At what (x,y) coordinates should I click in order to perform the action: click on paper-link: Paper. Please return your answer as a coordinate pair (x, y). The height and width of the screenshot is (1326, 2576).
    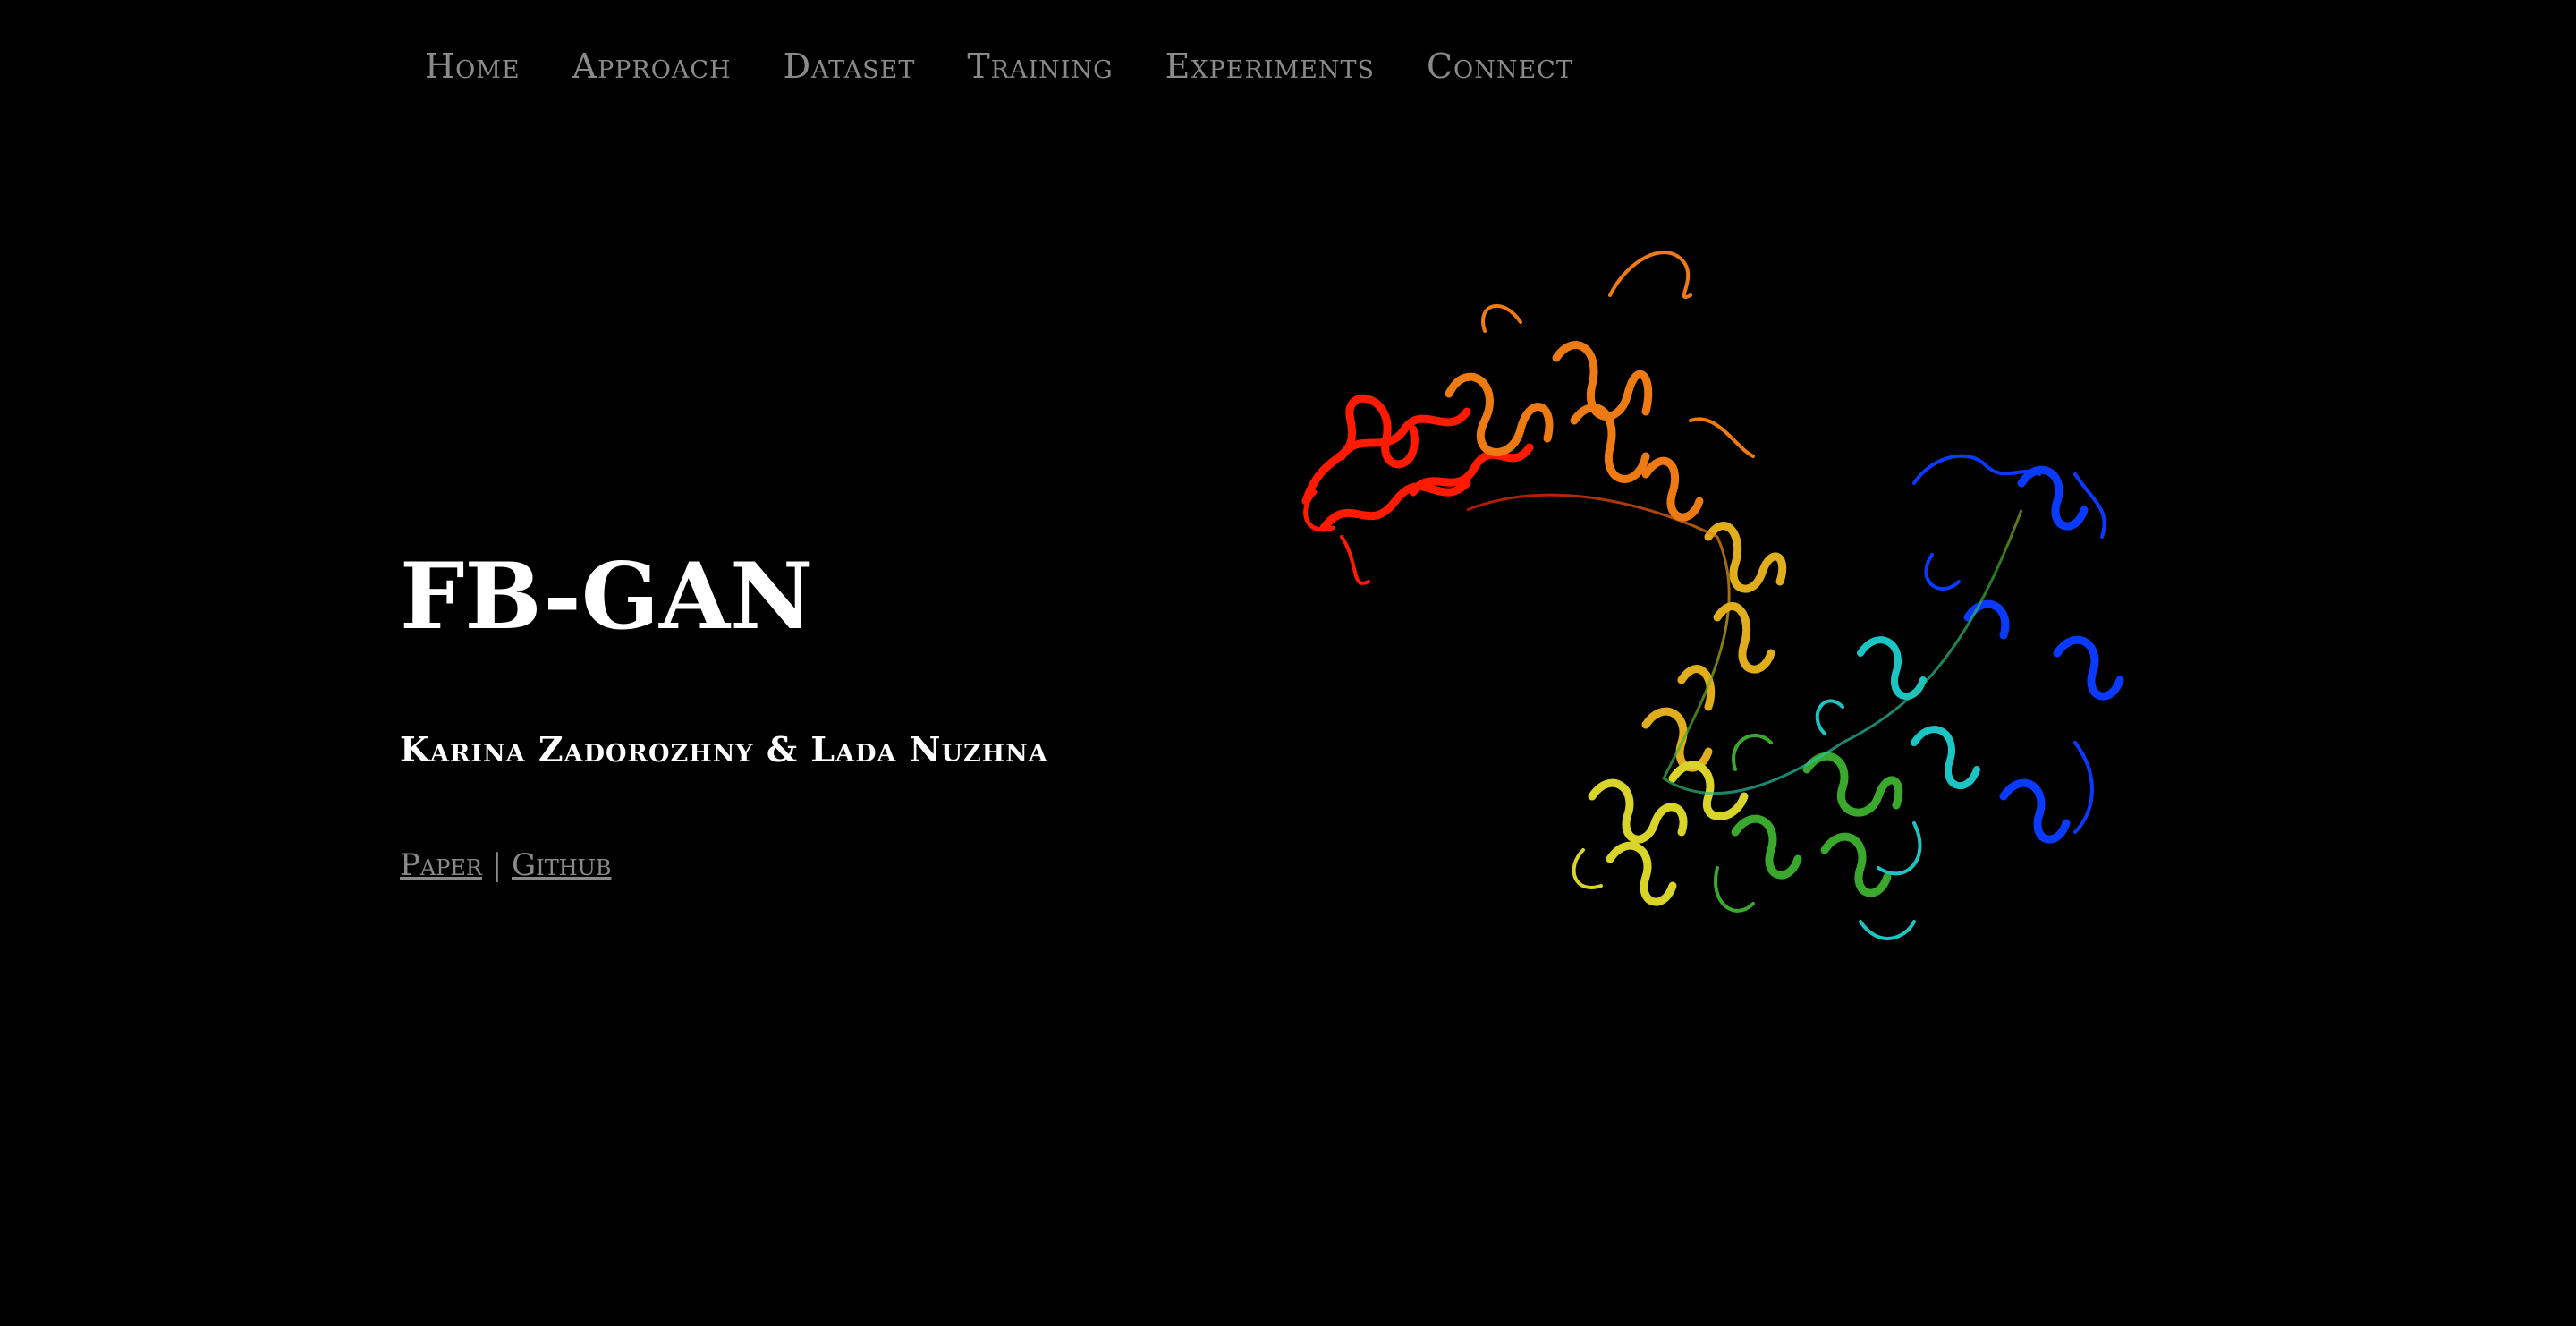
    Looking at the image, I should click on (441, 865).